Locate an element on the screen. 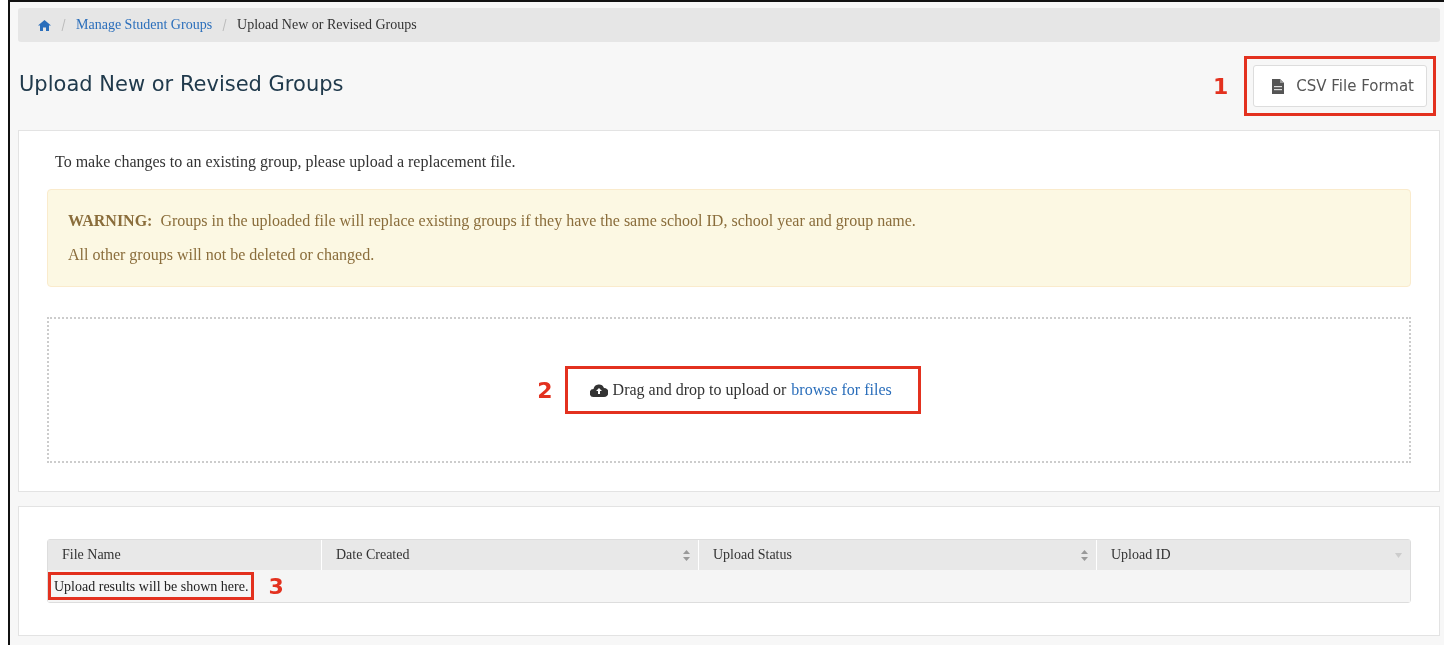 This screenshot has width=1444, height=645. csv-format-button: CSV File Format is located at coordinates (1340, 86).